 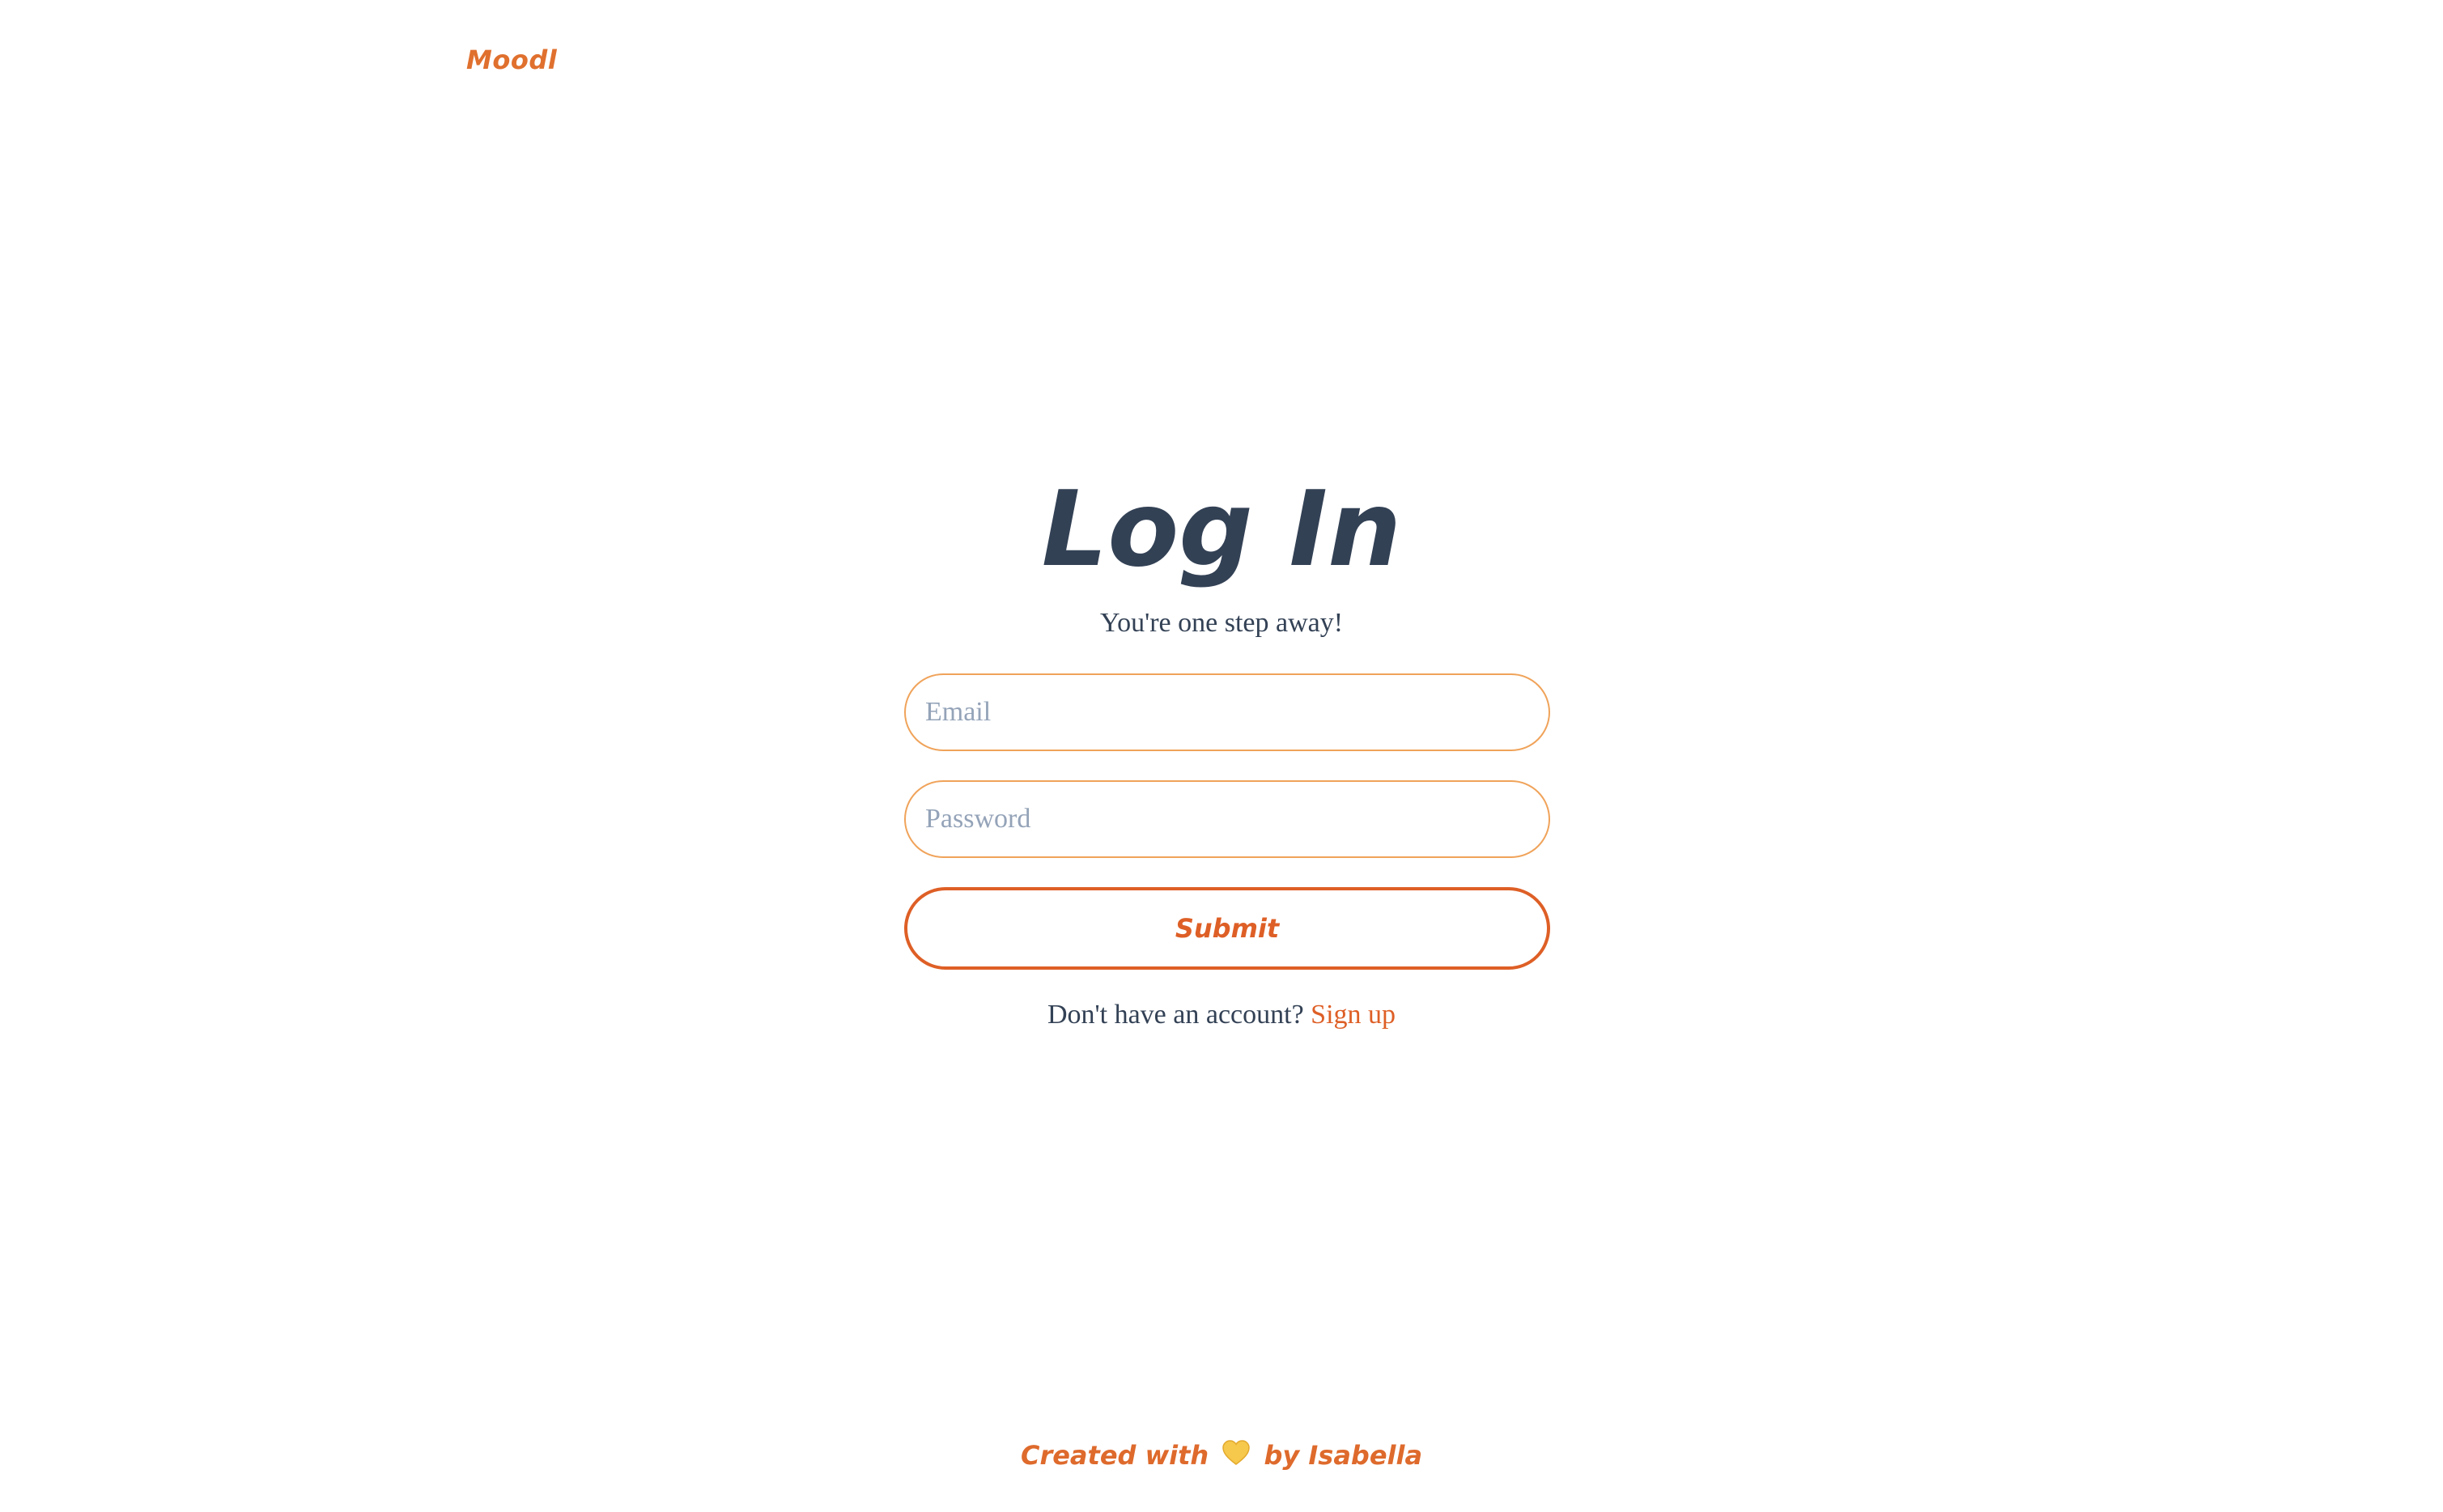 I want to click on footer-prefix: Created with, so click(x=1114, y=1455).